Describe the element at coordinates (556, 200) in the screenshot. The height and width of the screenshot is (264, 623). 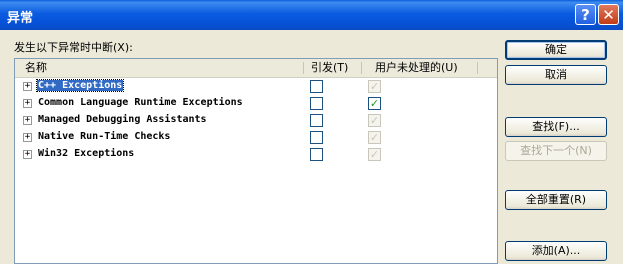
I see `reset-all-button: 全部重置(R)` at that location.